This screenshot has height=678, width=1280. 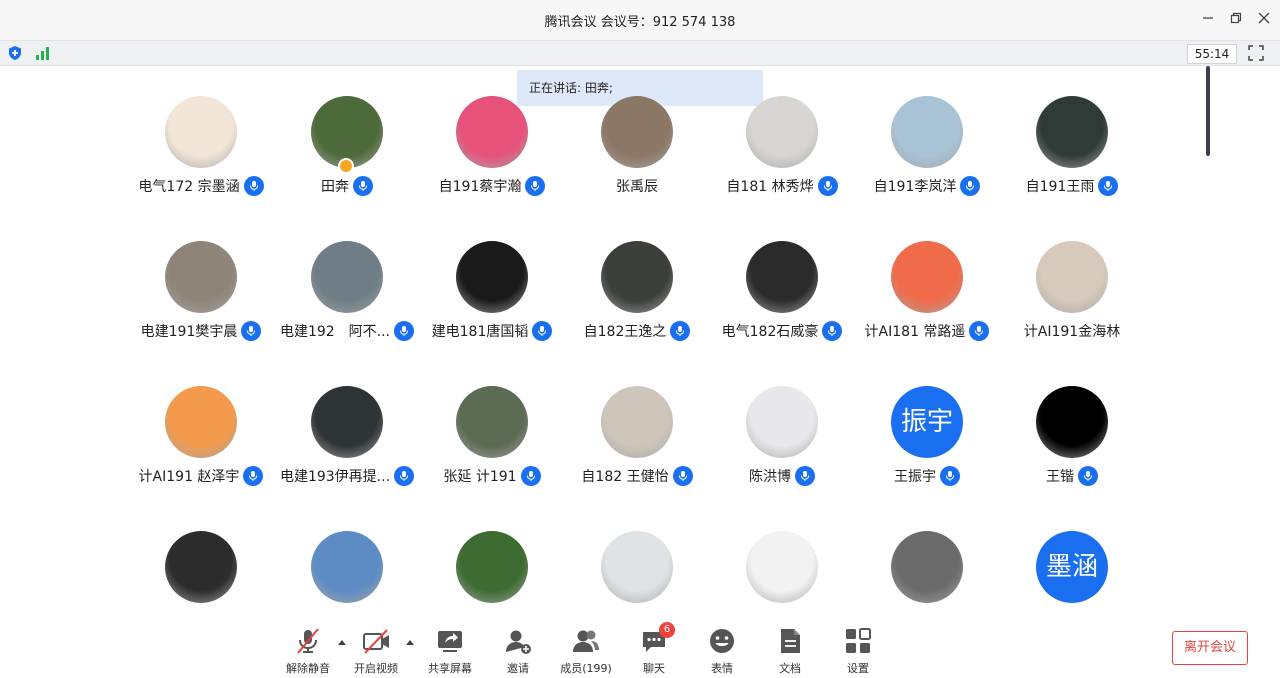 I want to click on participant-name: 王锴, so click(x=1060, y=477).